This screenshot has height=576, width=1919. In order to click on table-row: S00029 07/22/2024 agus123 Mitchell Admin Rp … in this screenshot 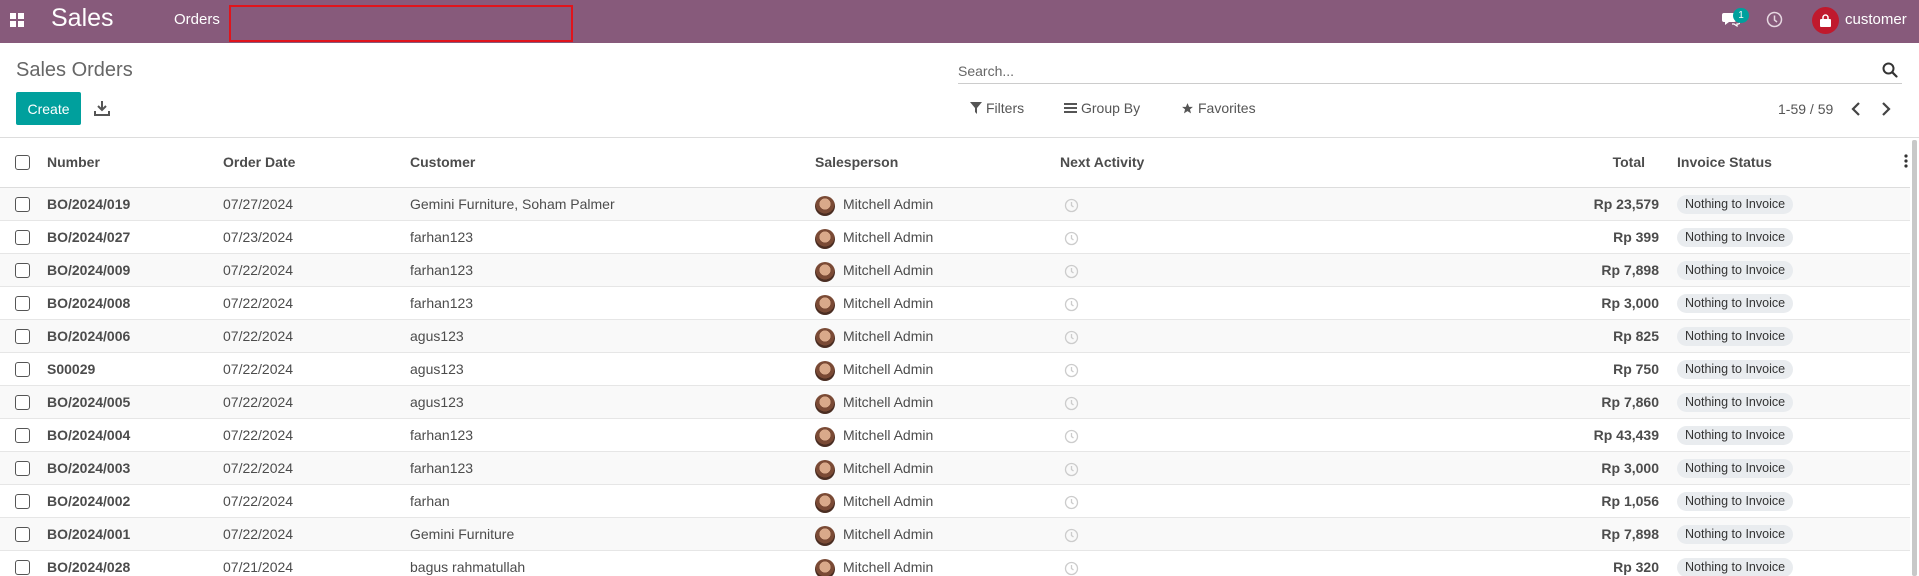, I will do `click(955, 369)`.